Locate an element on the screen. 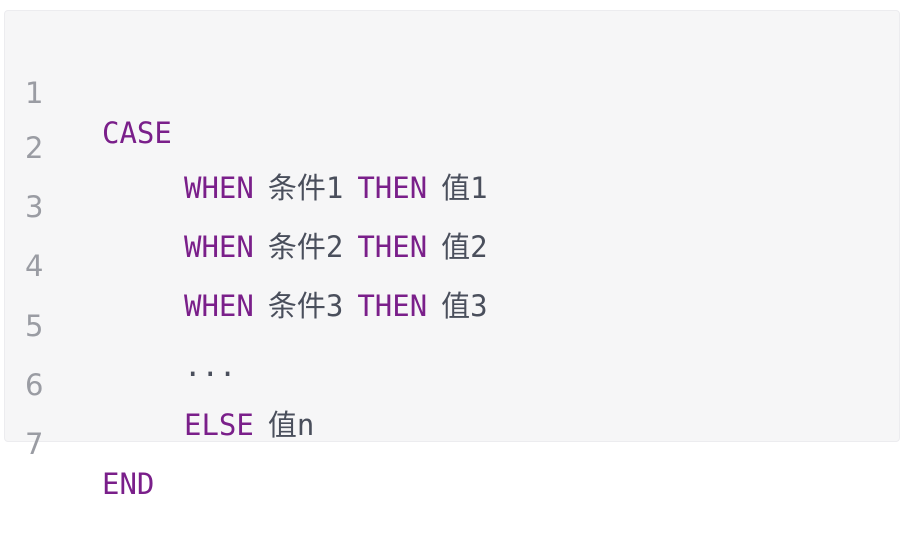 This screenshot has width=916, height=544. line-code: END is located at coordinates (128, 484).